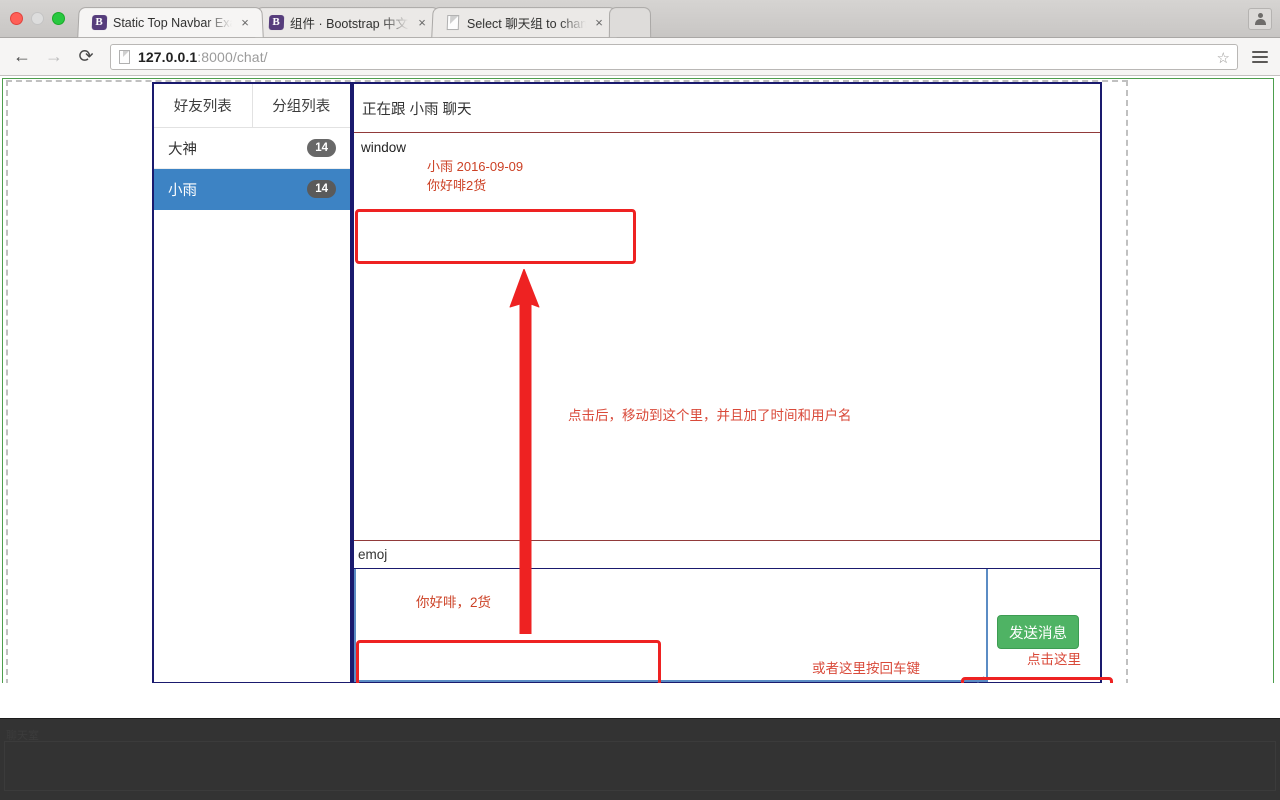 The image size is (1280, 800). I want to click on new-tab-button, so click(630, 22).